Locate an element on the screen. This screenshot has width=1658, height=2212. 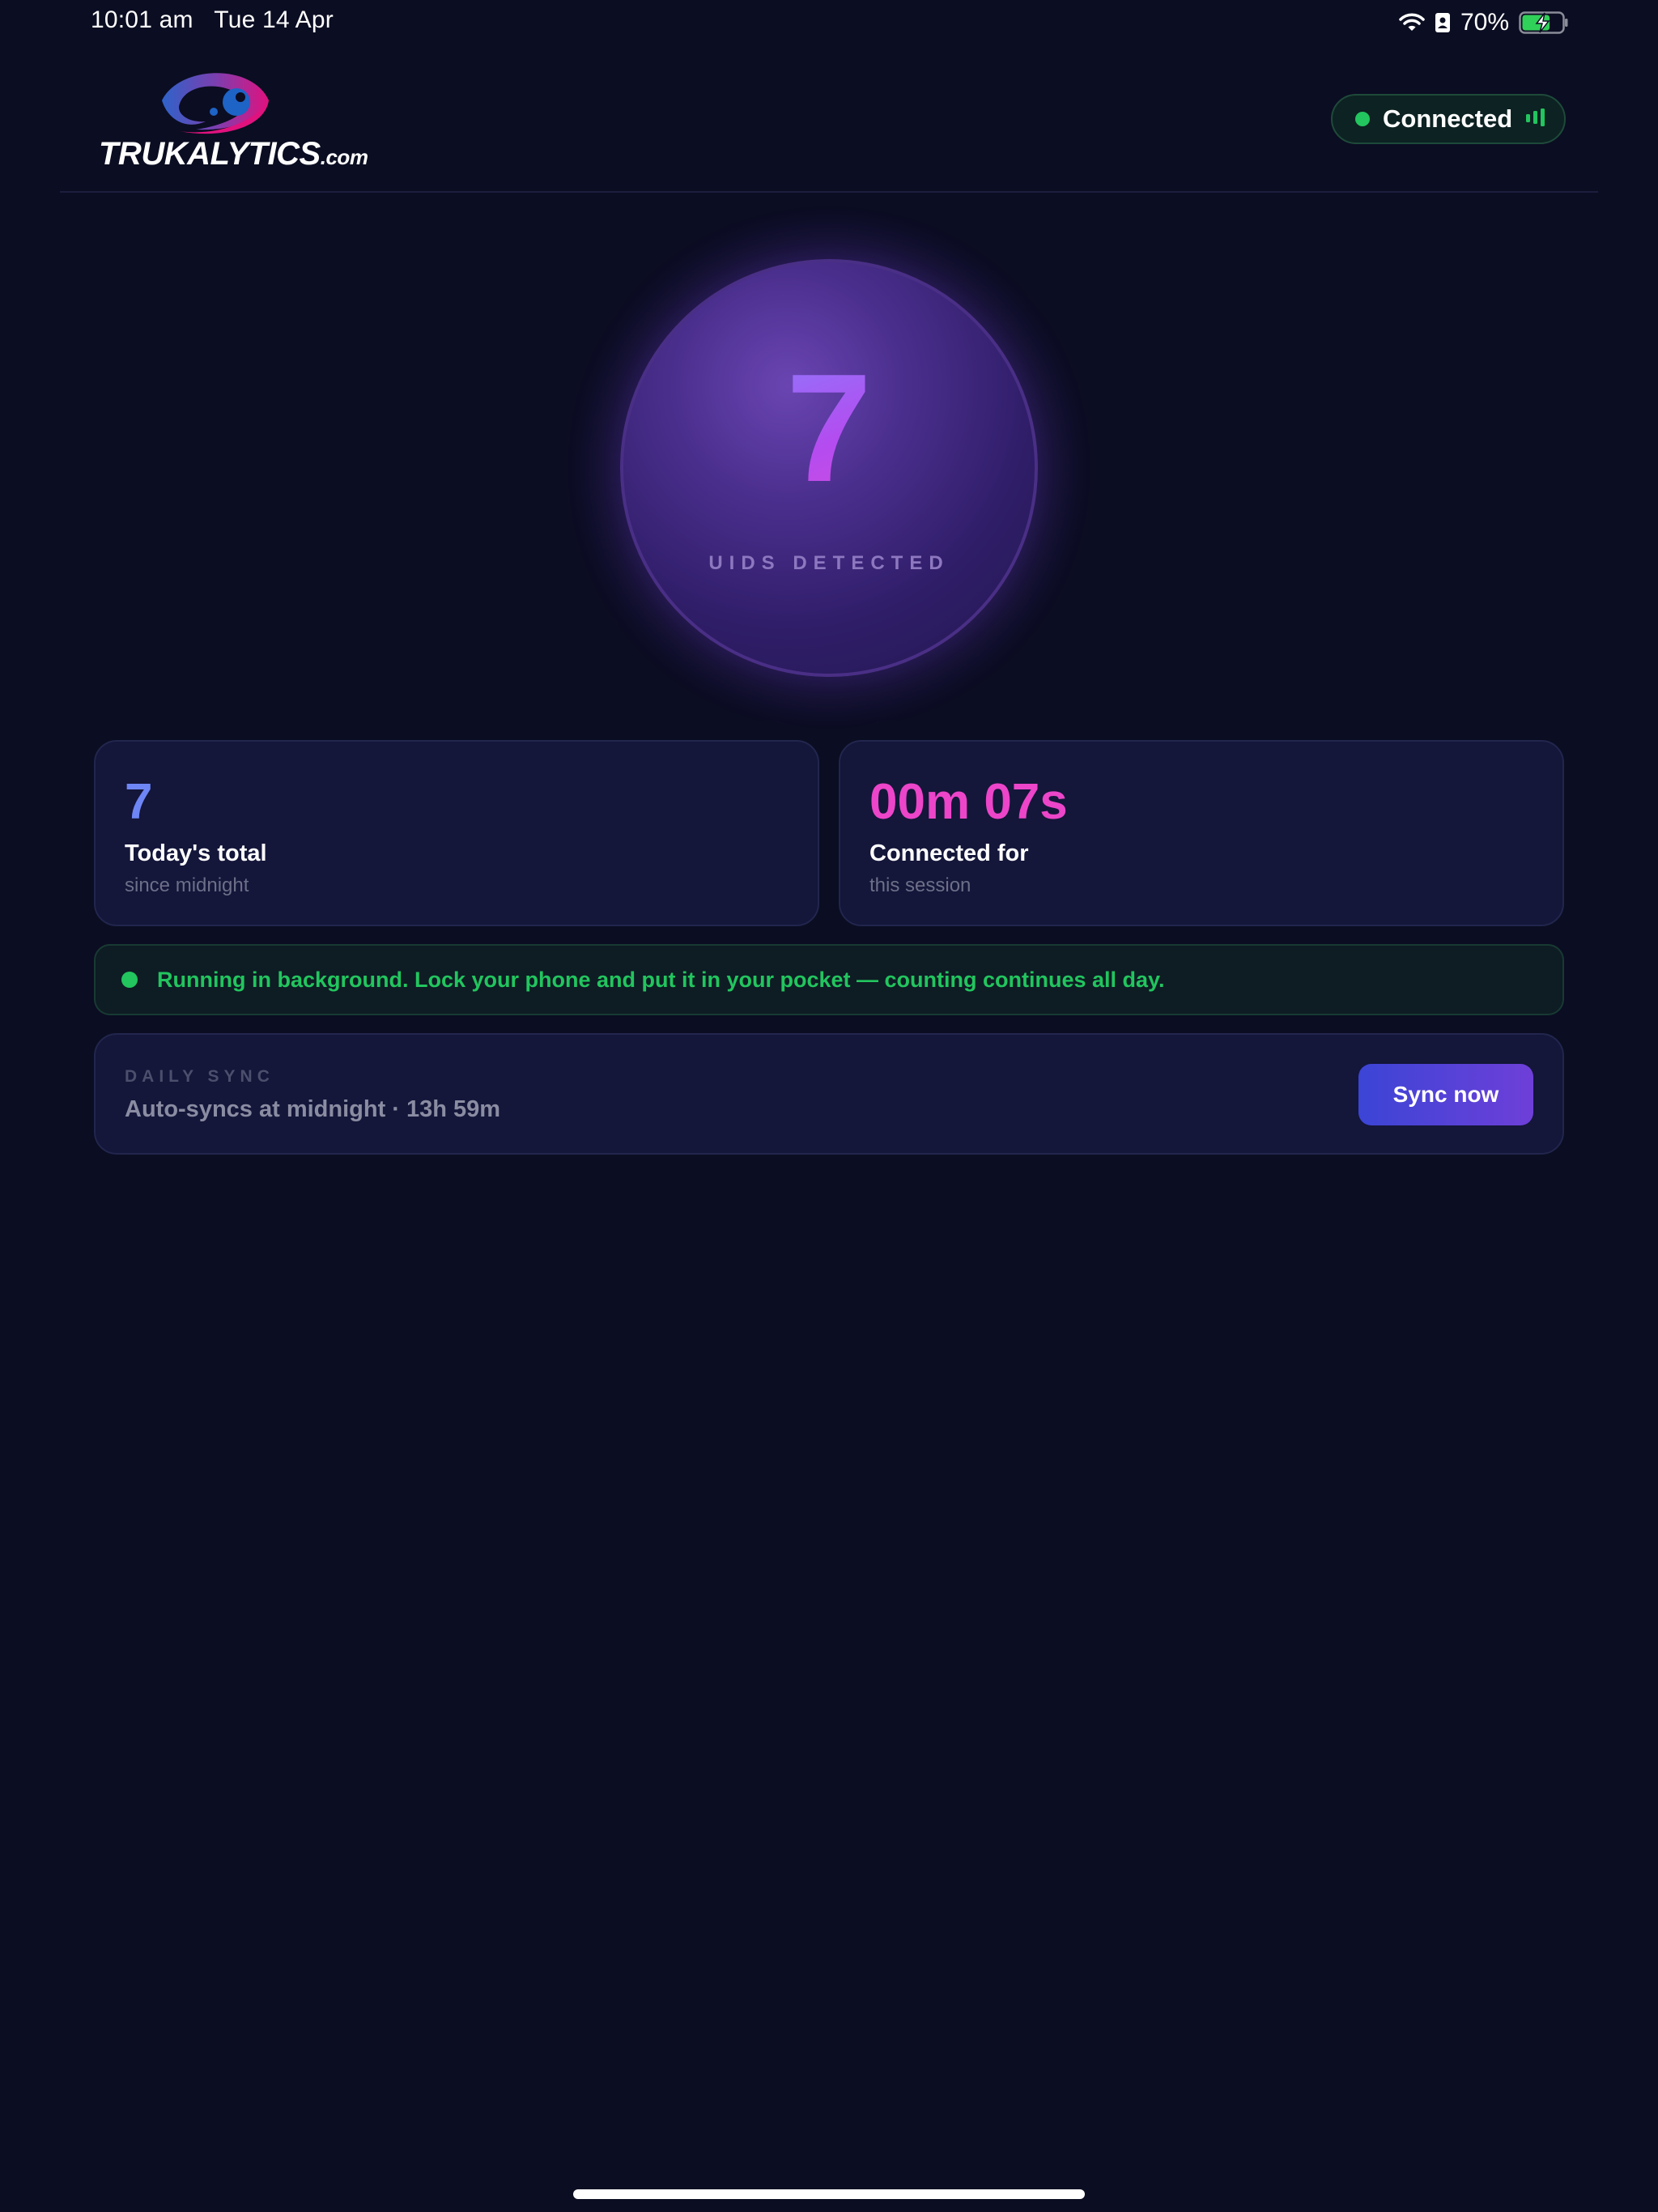
logo-name: TRUKALYTICS is located at coordinates (210, 154).